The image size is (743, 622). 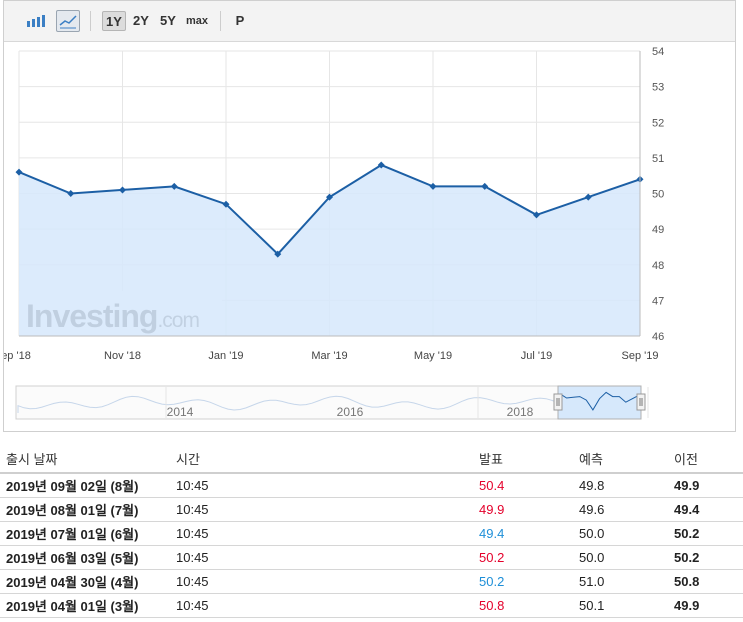 What do you see at coordinates (658, 230) in the screenshot?
I see `y-tick-label: 49` at bounding box center [658, 230].